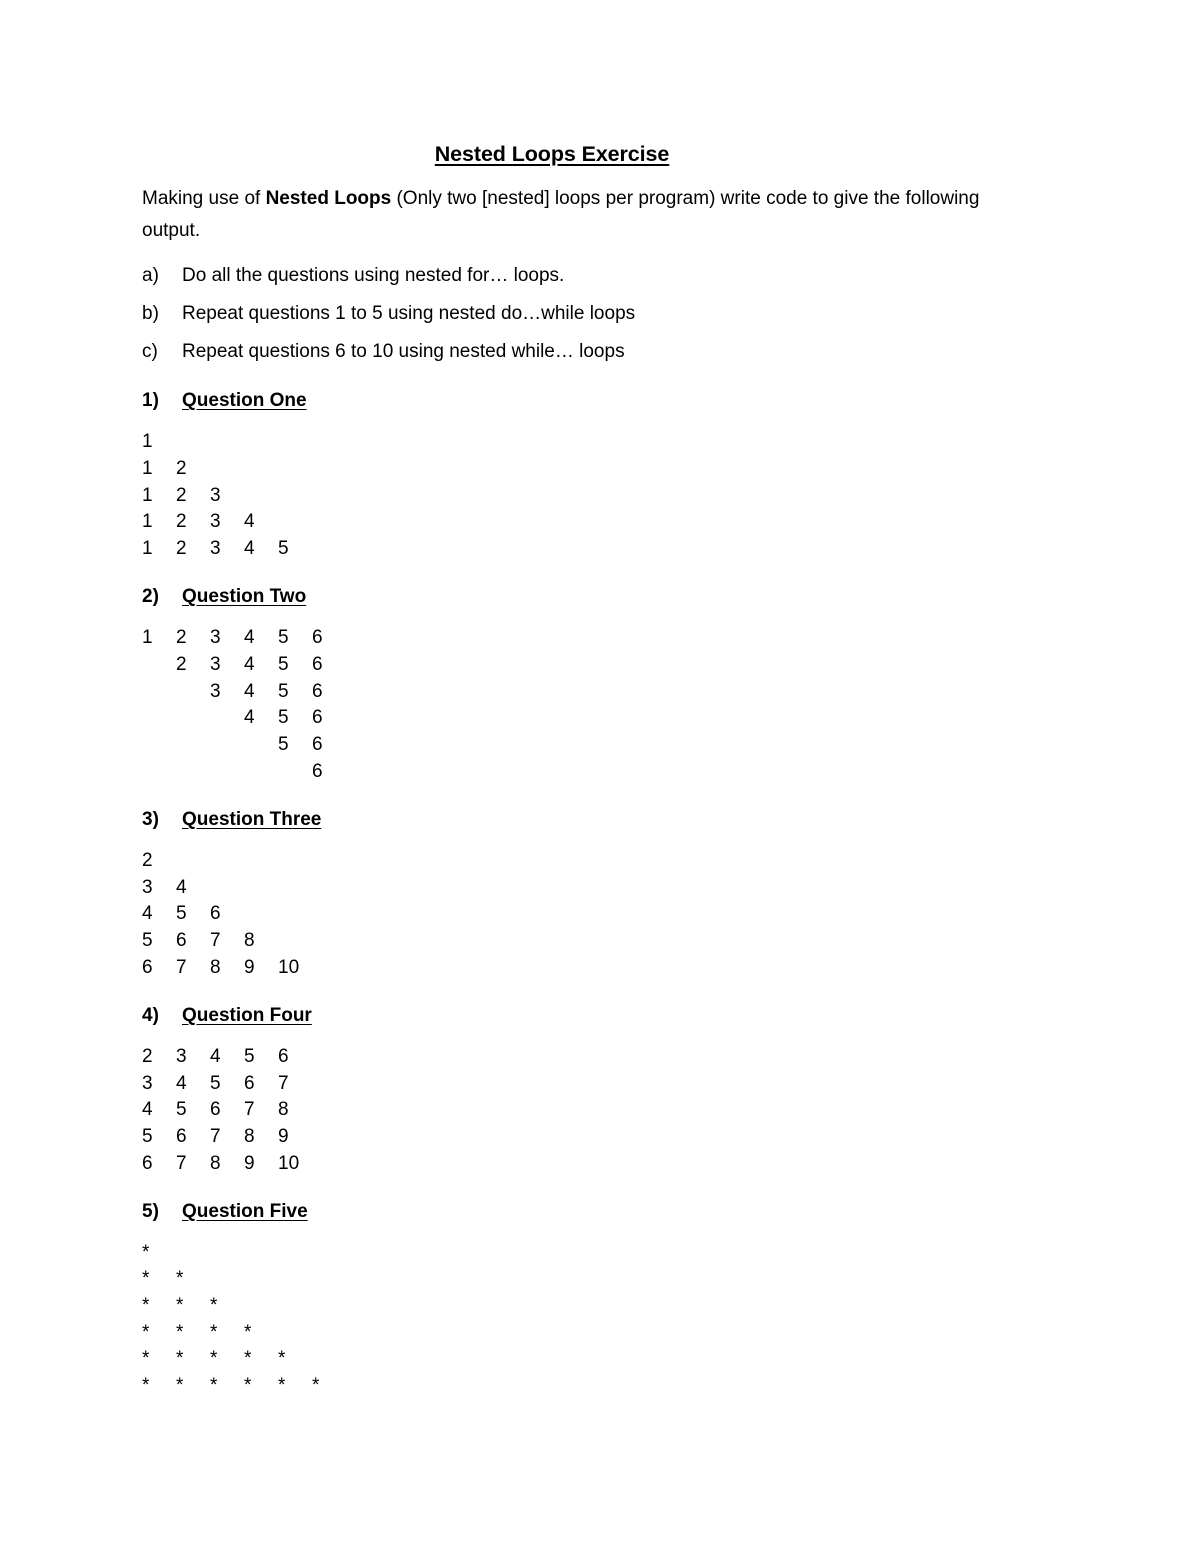 The height and width of the screenshot is (1553, 1200). I want to click on pattern-row: * * *, so click(576, 1306).